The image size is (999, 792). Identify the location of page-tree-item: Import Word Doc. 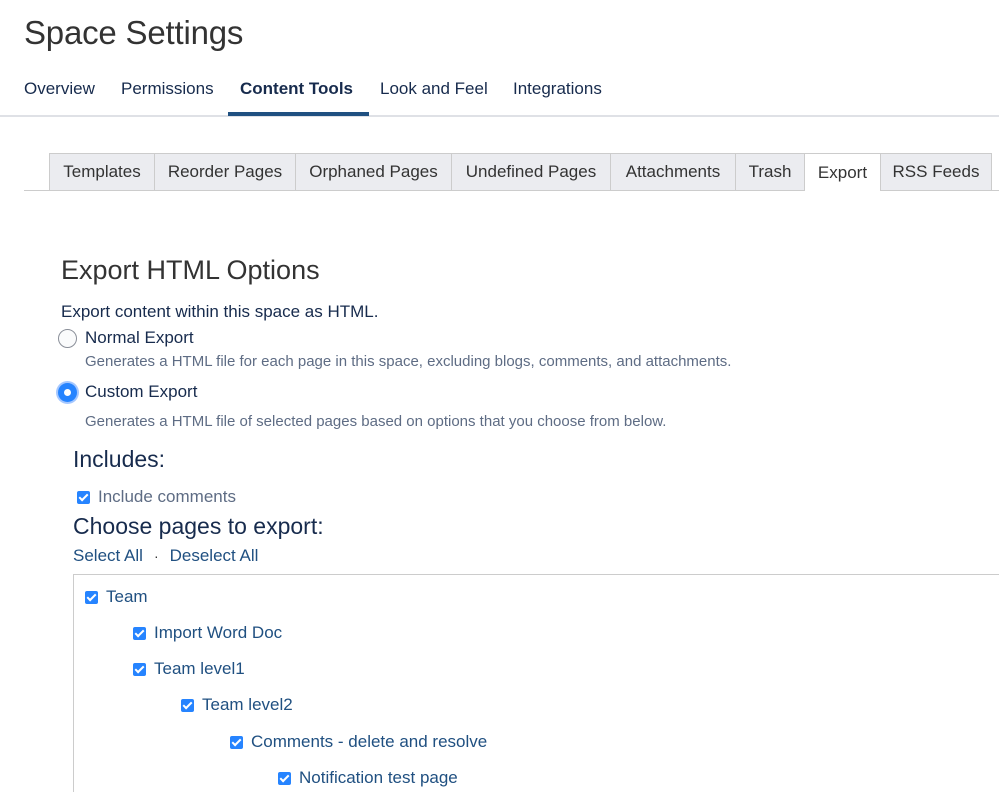
(207, 633).